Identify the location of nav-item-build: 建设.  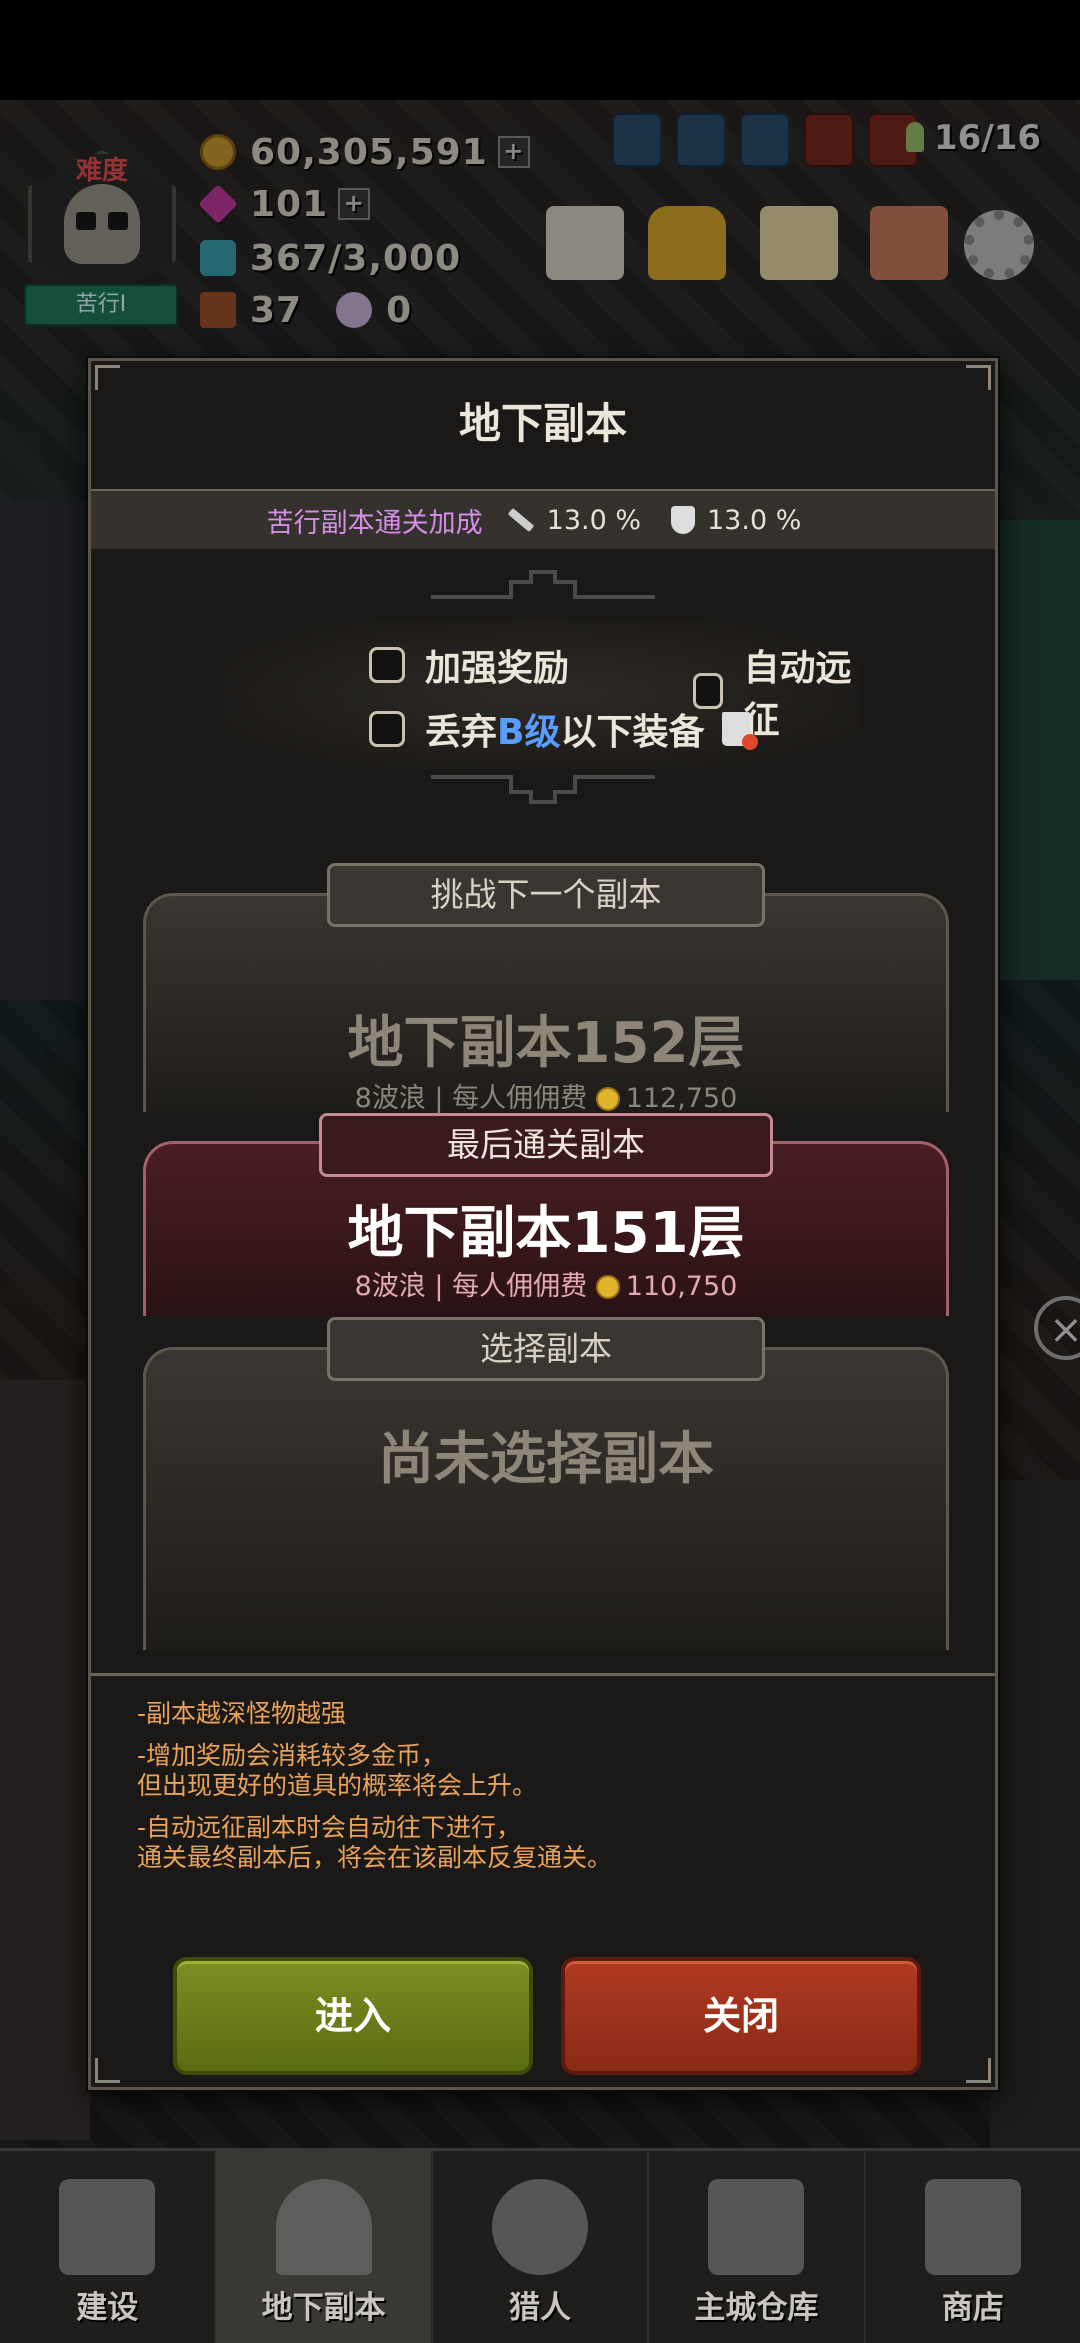
(108, 2247).